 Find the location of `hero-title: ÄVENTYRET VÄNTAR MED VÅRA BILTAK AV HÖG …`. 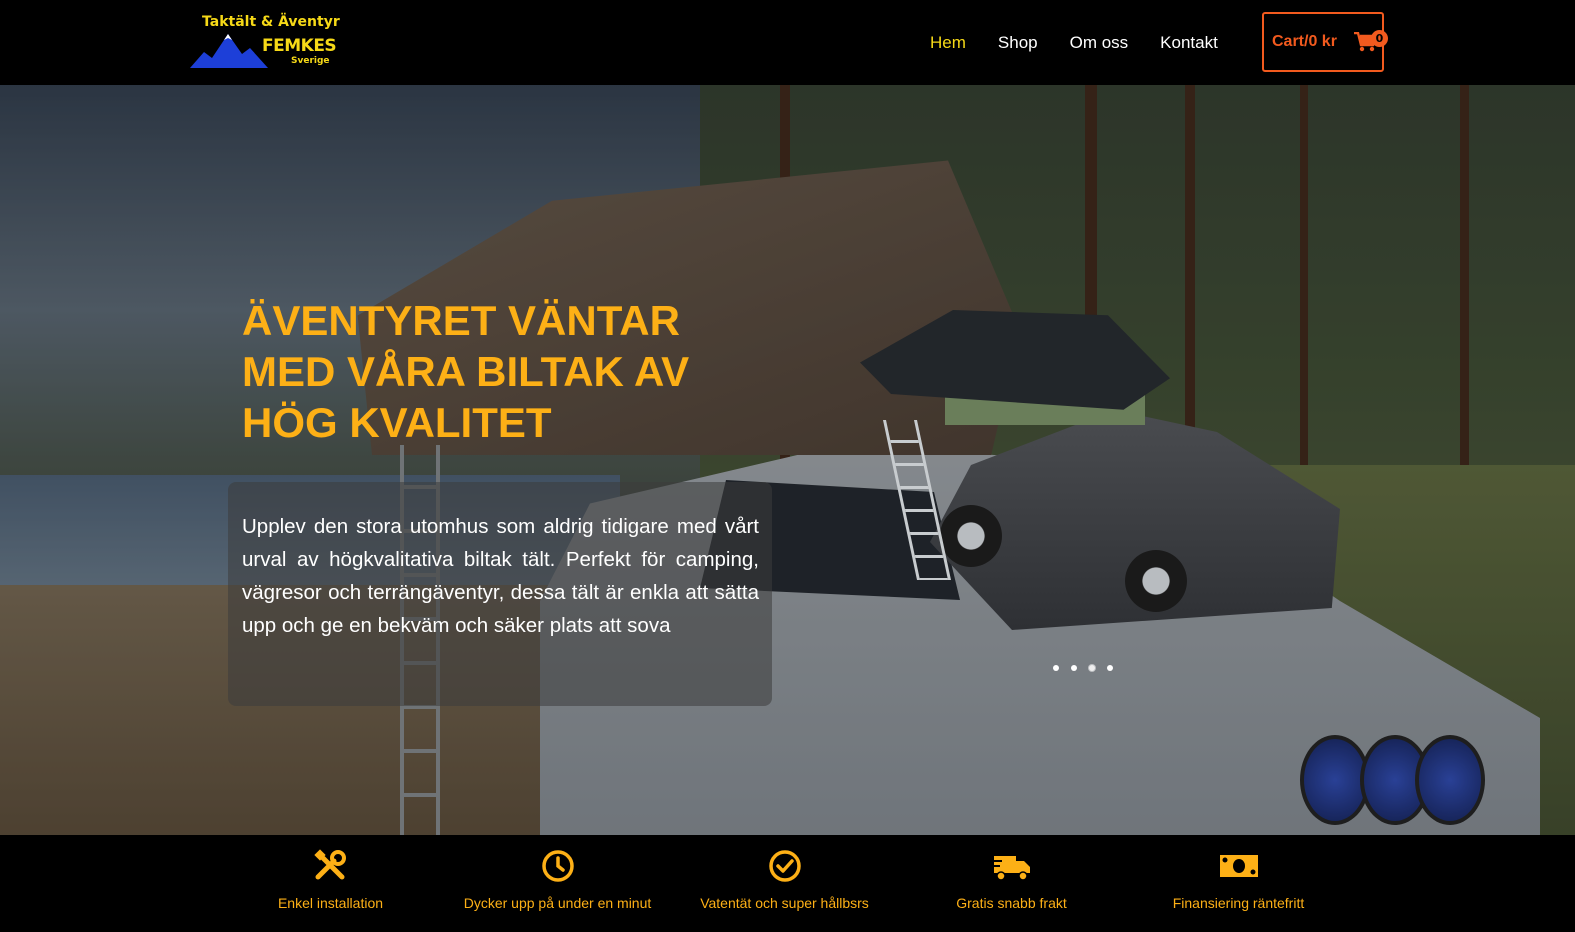

hero-title: ÄVENTYRET VÄNTAR MED VÅRA BILTAK AV HÖG … is located at coordinates (466, 371).